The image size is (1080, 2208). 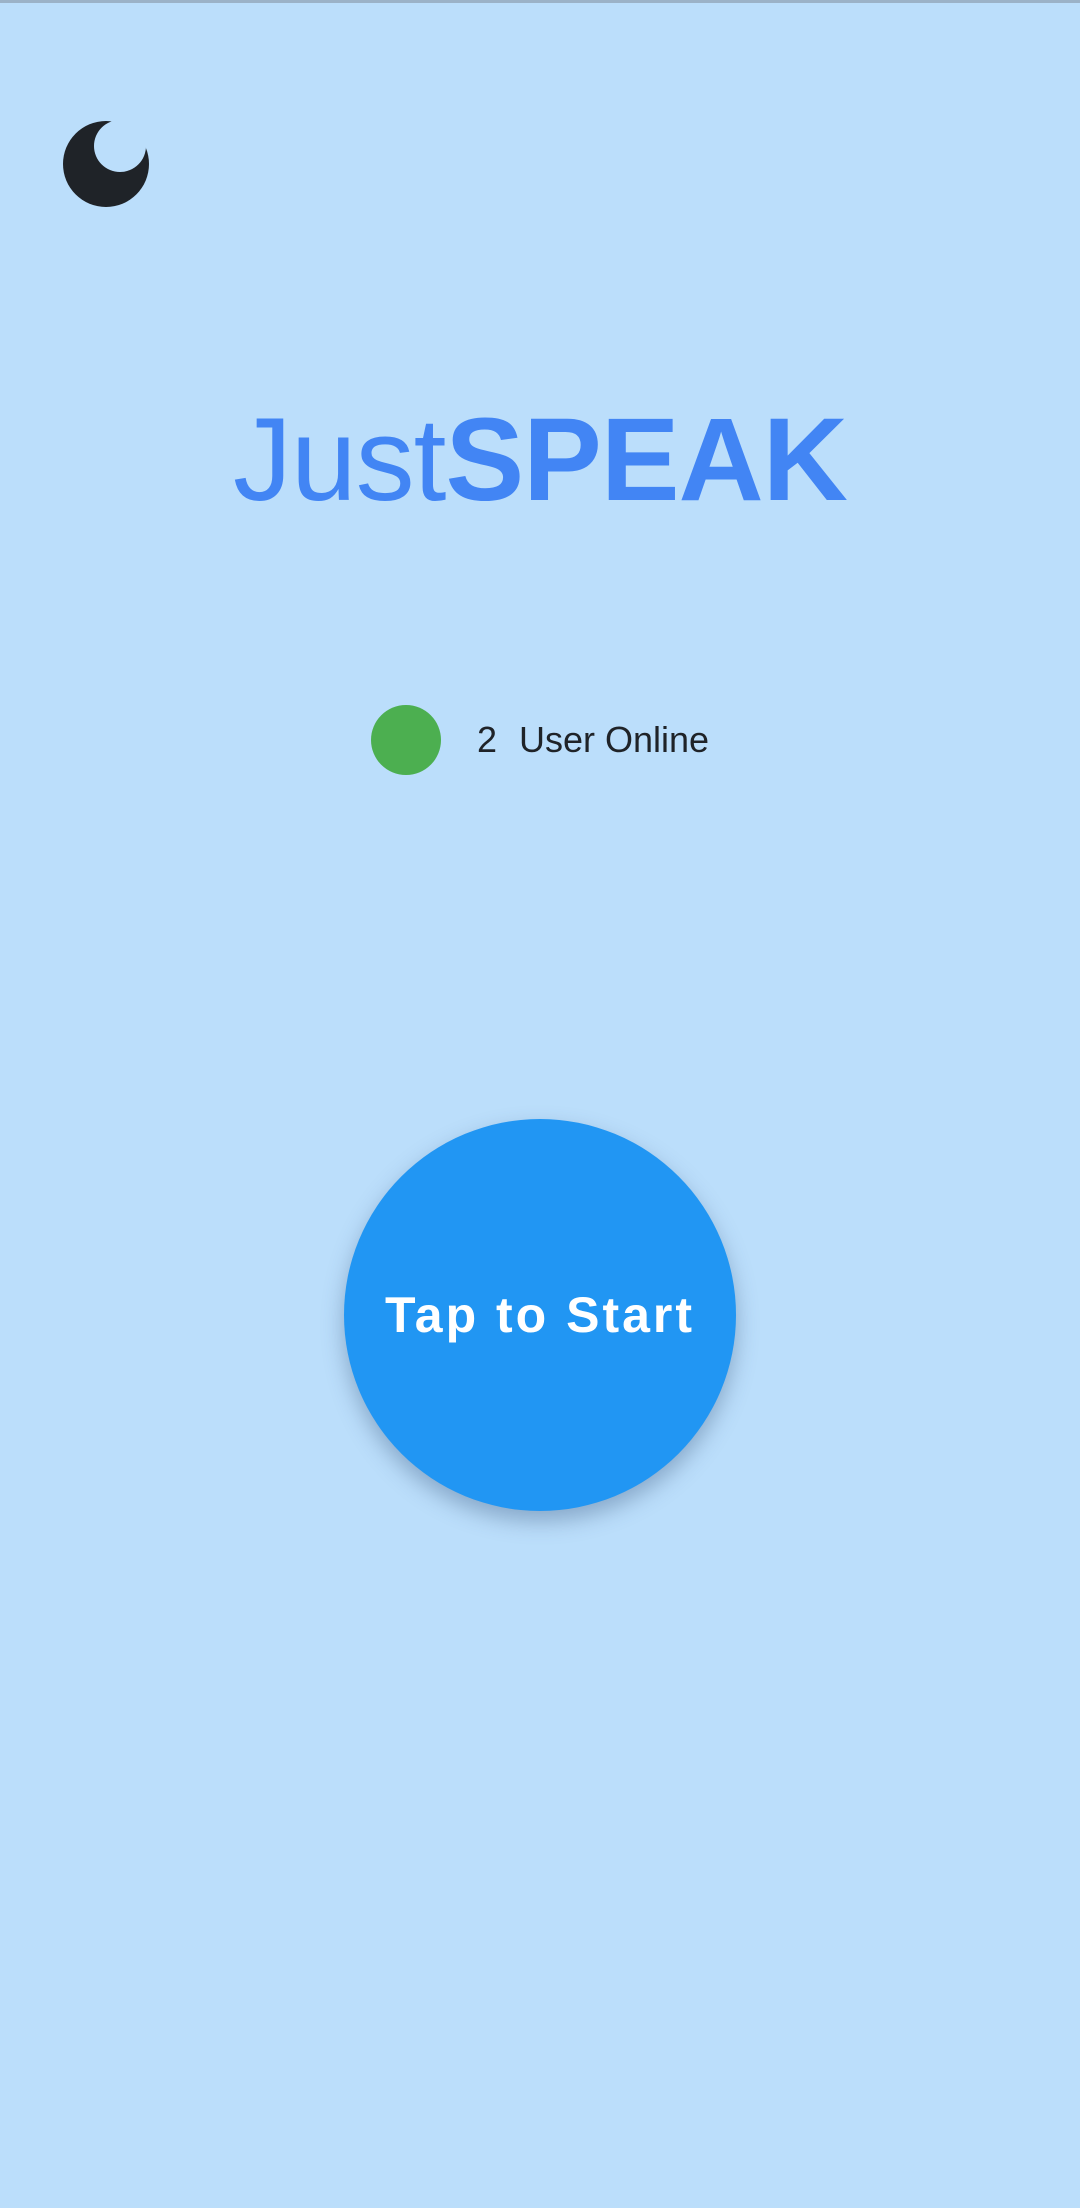 I want to click on tap-to-start-button: Tap to Start, so click(x=540, y=1315).